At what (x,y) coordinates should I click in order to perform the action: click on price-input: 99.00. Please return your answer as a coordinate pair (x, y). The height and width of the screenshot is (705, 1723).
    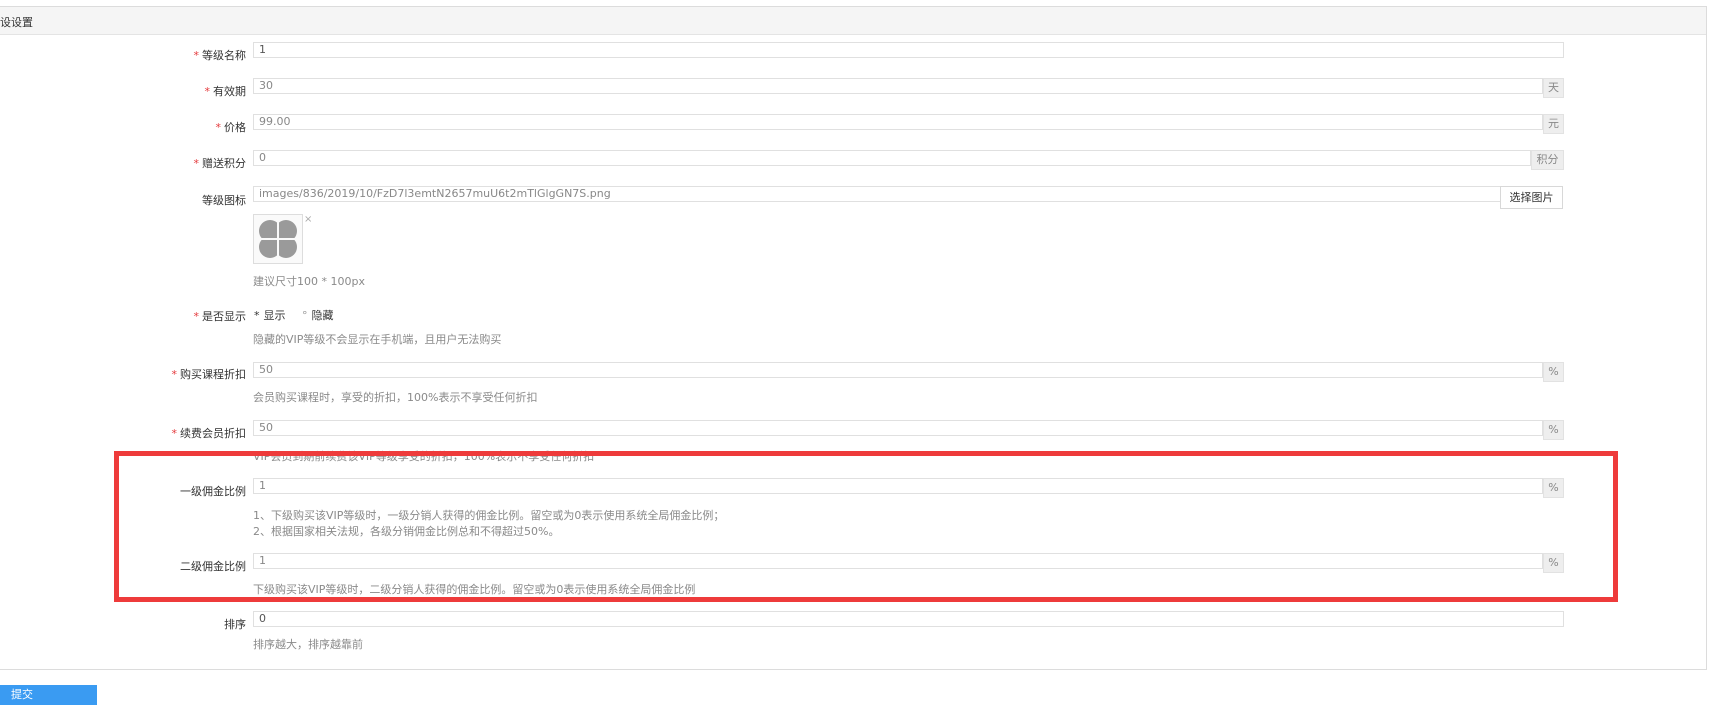
    Looking at the image, I should click on (898, 122).